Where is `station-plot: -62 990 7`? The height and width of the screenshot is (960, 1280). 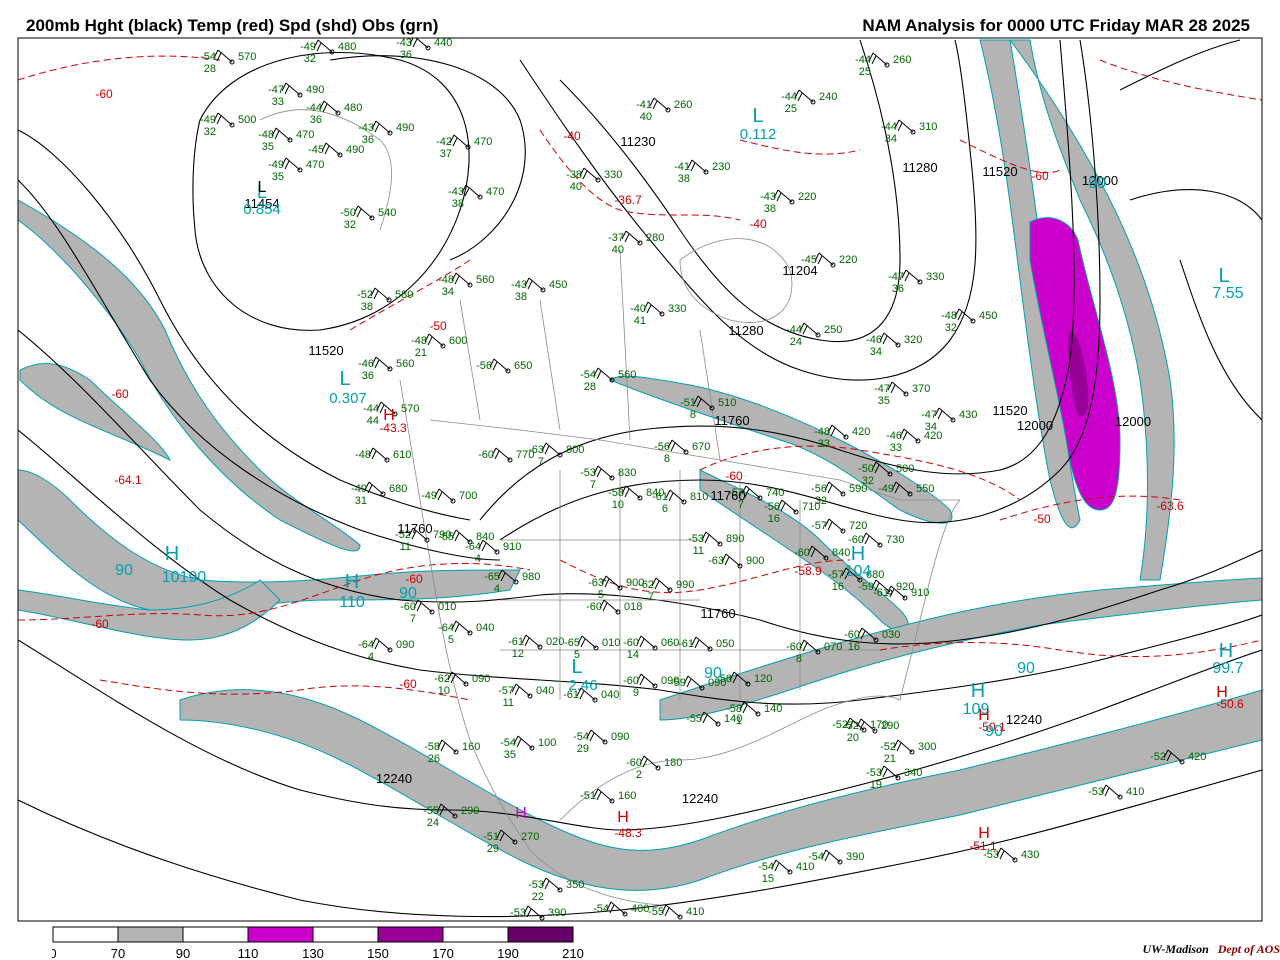
station-plot: -62 990 7 is located at coordinates (666, 590).